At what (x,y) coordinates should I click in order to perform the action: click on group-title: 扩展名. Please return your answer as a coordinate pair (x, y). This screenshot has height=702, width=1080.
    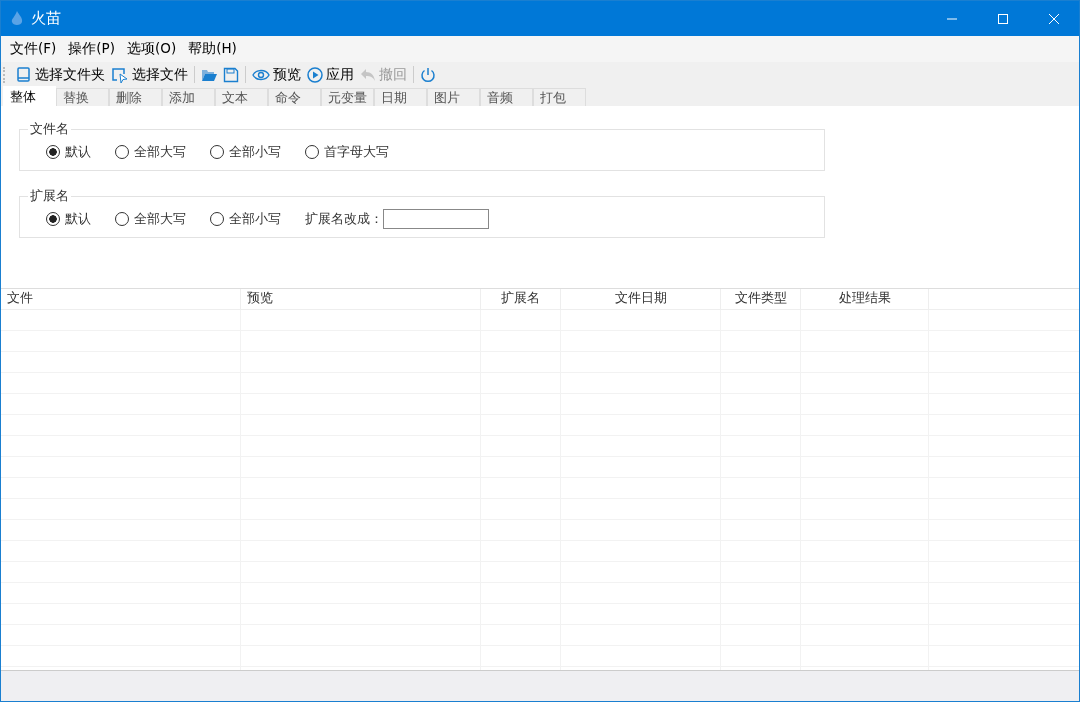
    Looking at the image, I should click on (49, 196).